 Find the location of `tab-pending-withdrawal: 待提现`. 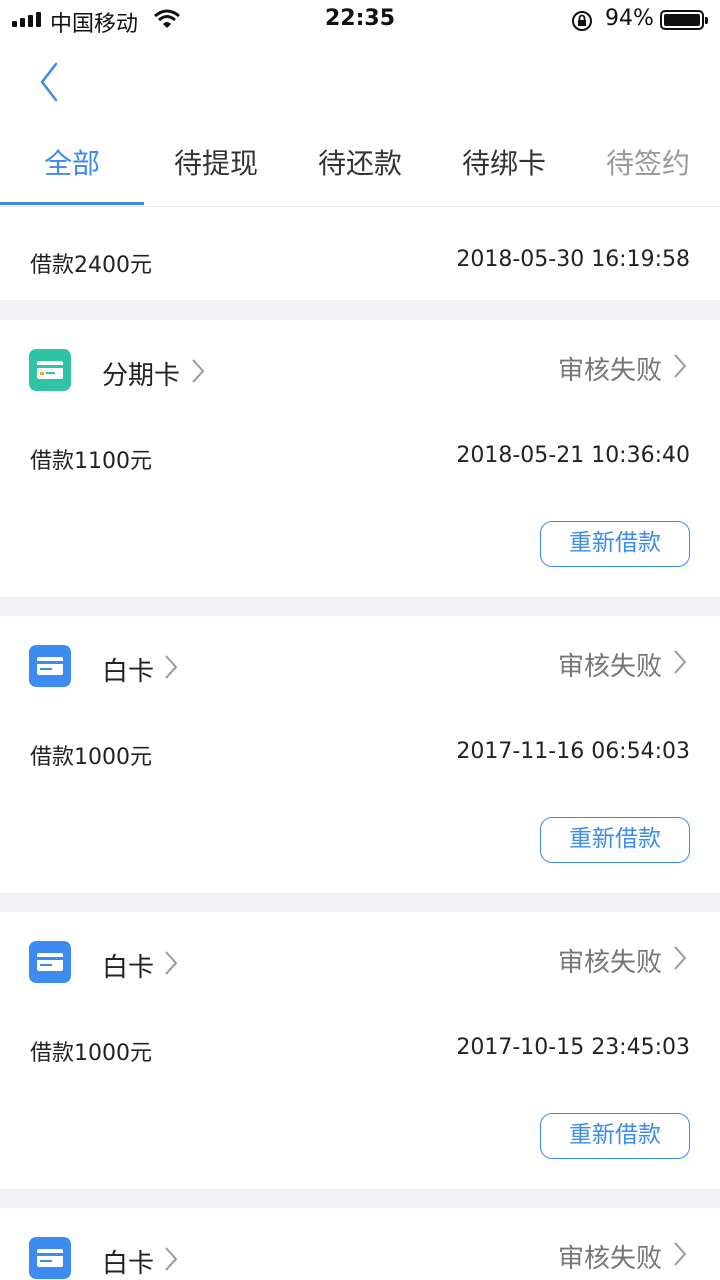

tab-pending-withdrawal: 待提现 is located at coordinates (216, 165).